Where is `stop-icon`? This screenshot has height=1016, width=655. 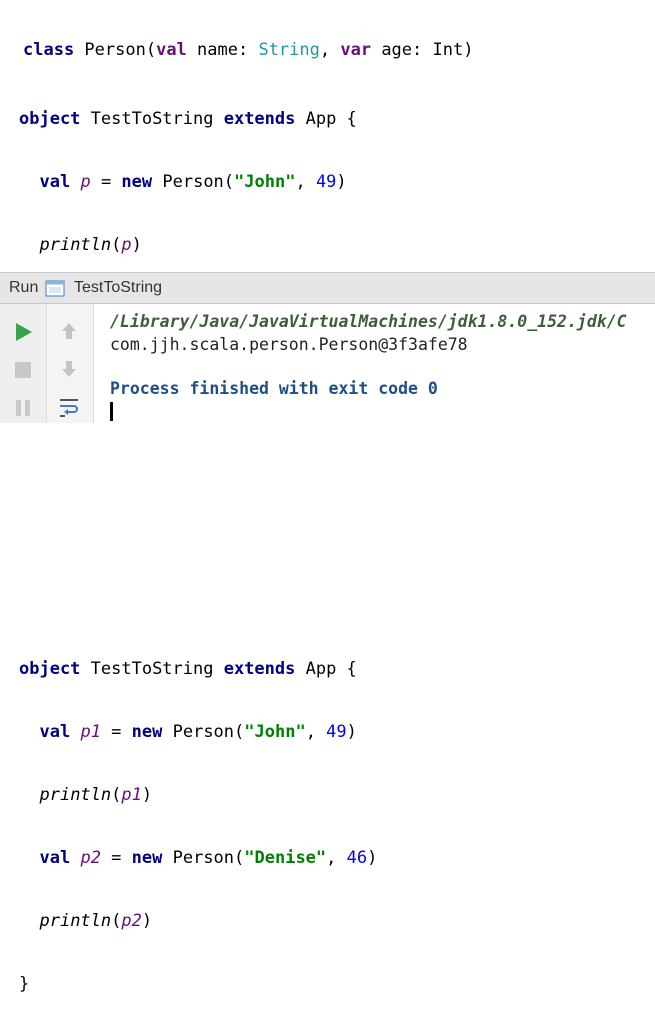
stop-icon is located at coordinates (23, 370).